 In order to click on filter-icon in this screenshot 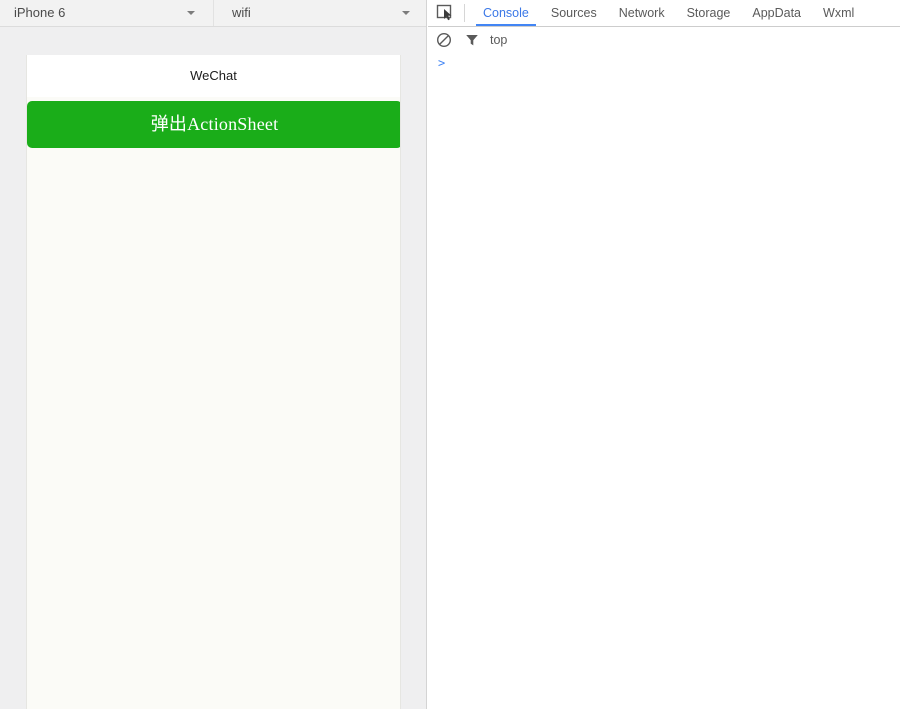, I will do `click(472, 40)`.